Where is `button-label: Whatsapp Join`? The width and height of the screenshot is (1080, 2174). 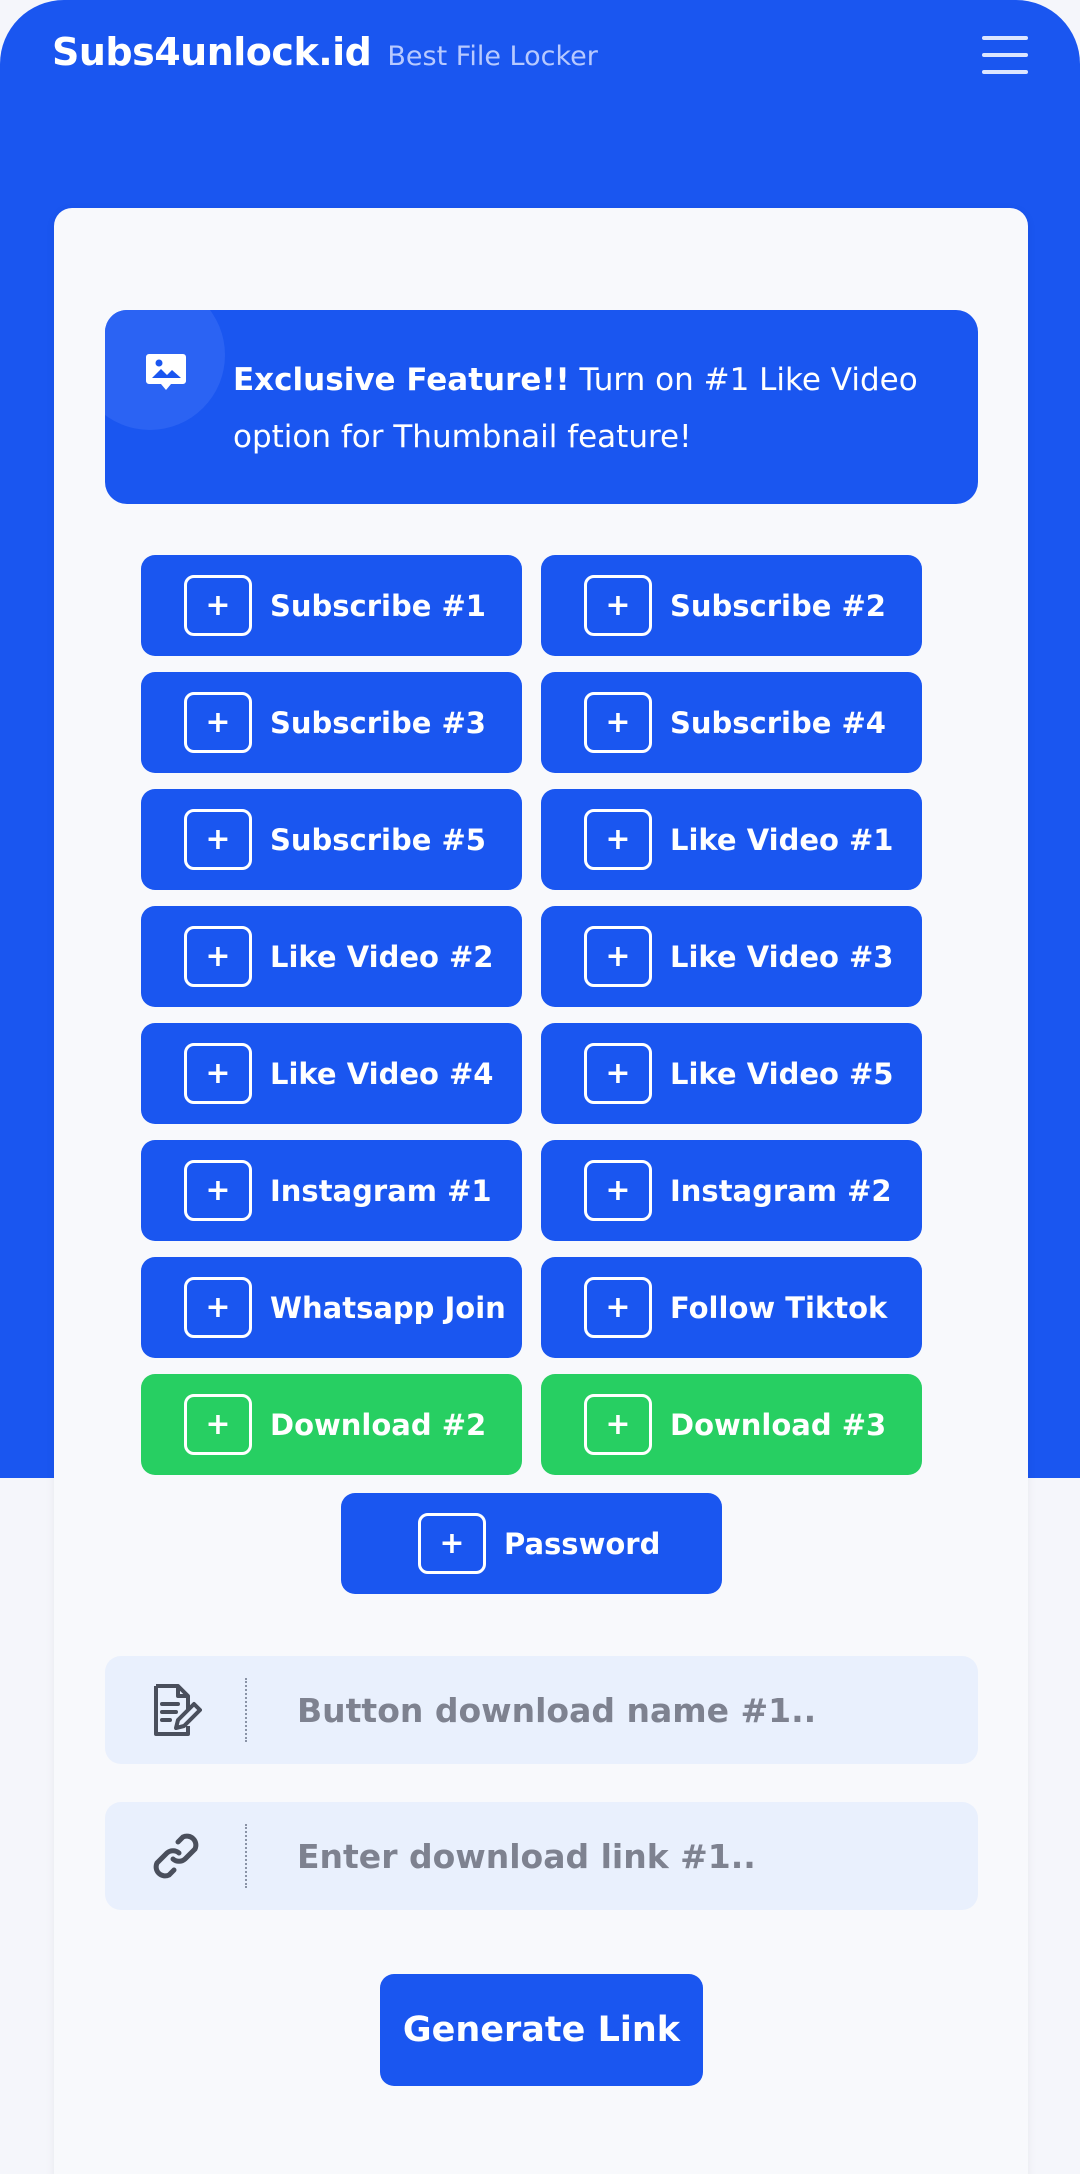 button-label: Whatsapp Join is located at coordinates (388, 1307).